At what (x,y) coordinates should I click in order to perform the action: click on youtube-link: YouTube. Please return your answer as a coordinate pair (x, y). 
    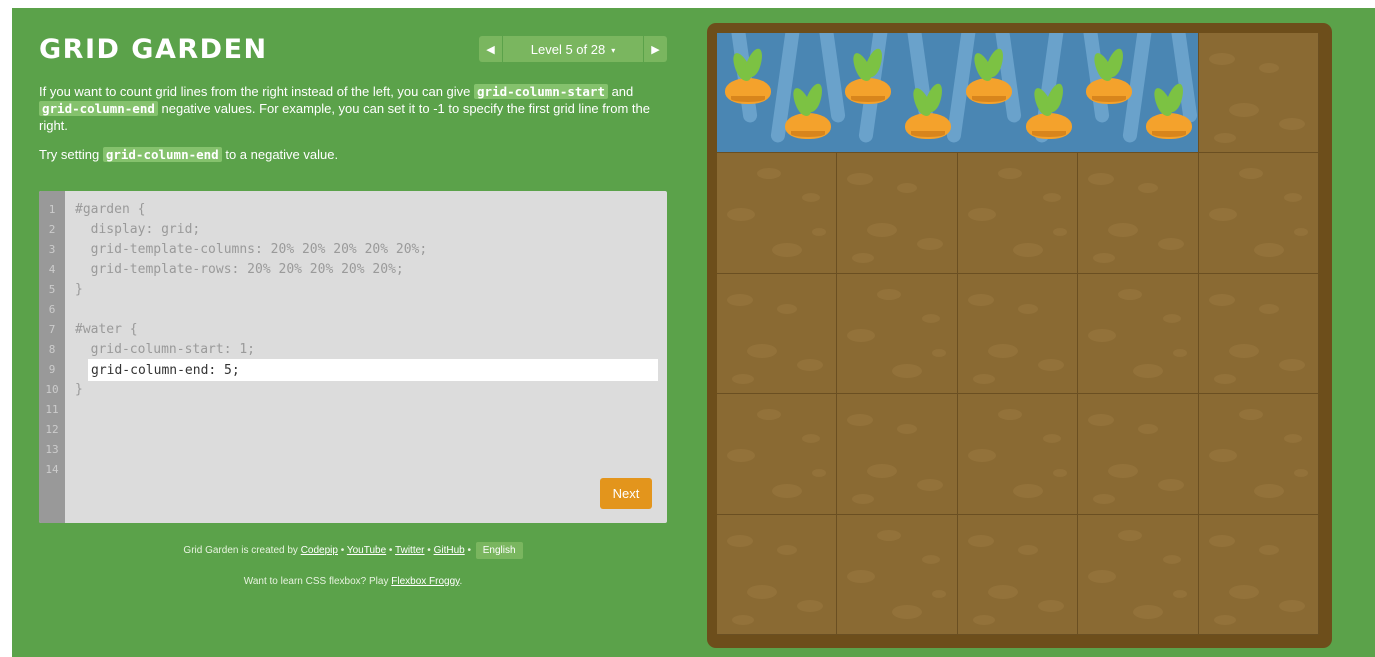
    Looking at the image, I should click on (366, 550).